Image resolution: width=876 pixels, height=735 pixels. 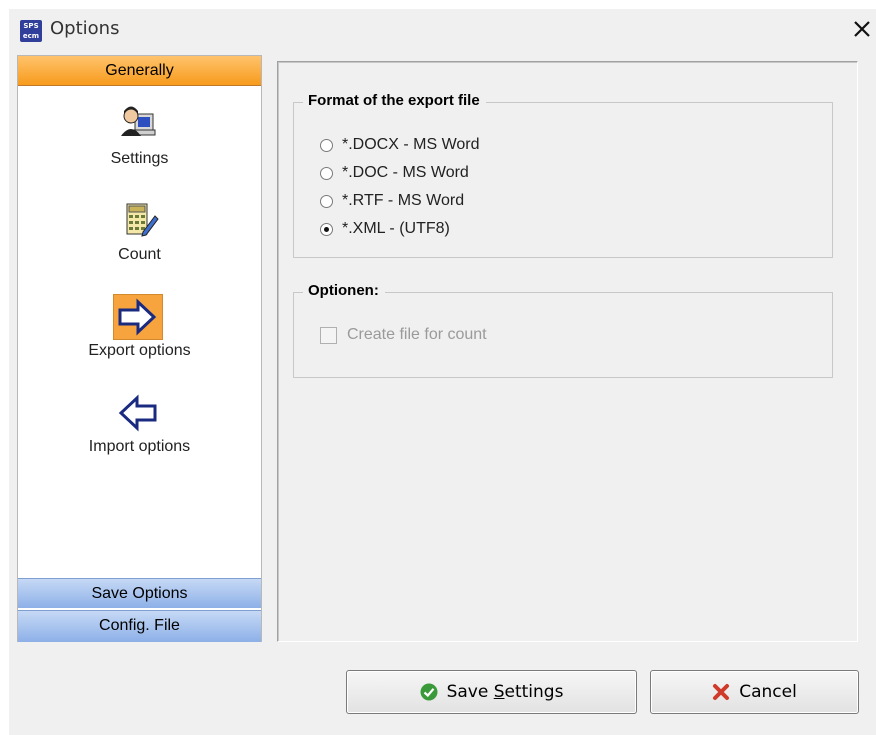 What do you see at coordinates (139, 158) in the screenshot?
I see `nav-item-label: Settings` at bounding box center [139, 158].